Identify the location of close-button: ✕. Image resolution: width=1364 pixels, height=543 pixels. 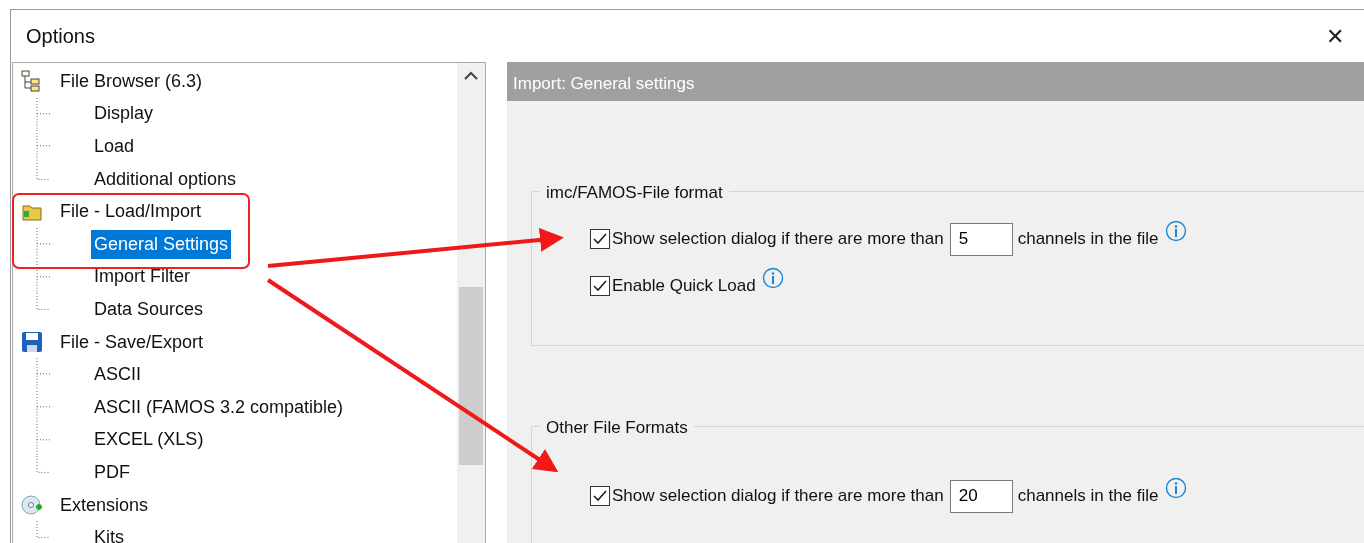
(1335, 36).